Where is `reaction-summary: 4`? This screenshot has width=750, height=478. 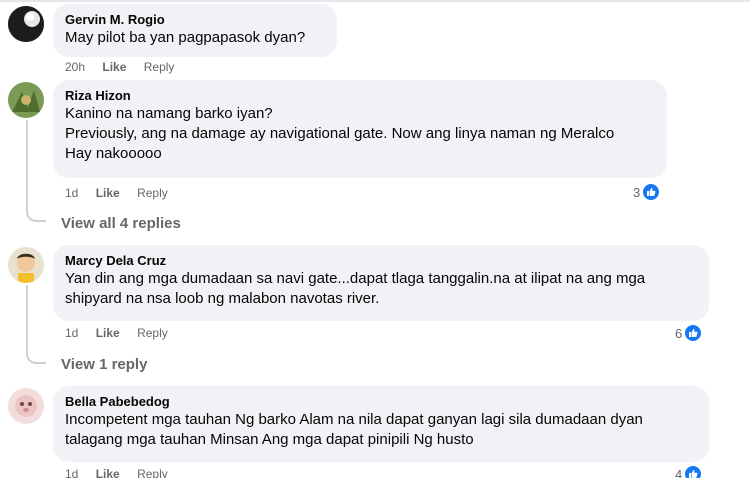
reaction-summary: 4 is located at coordinates (689, 471).